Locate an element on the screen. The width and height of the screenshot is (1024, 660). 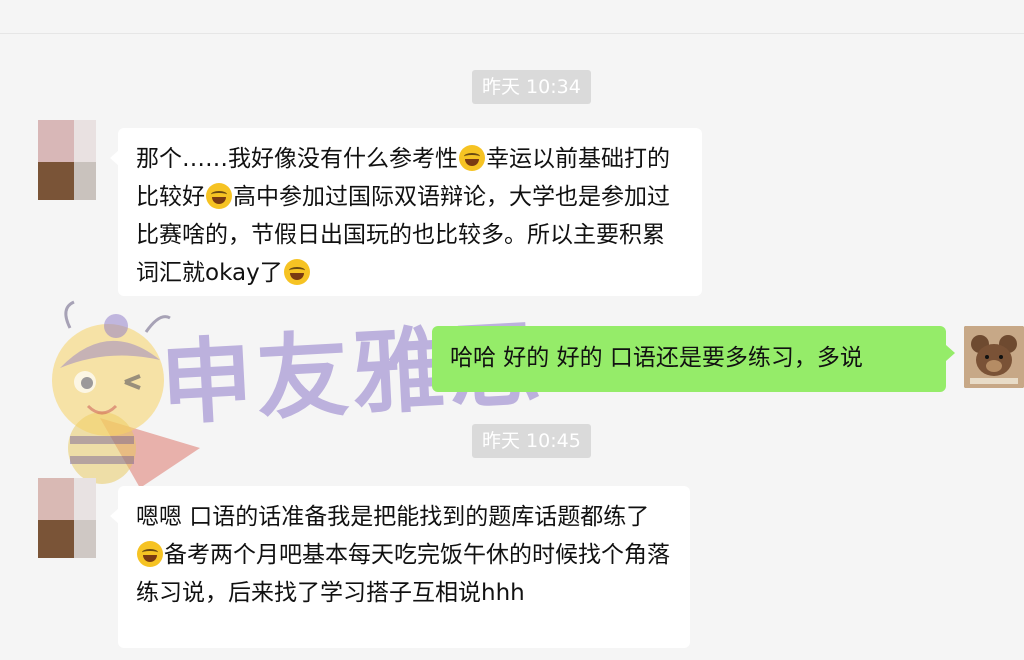
timestamp-1: 昨天 10:34 is located at coordinates (531, 87).